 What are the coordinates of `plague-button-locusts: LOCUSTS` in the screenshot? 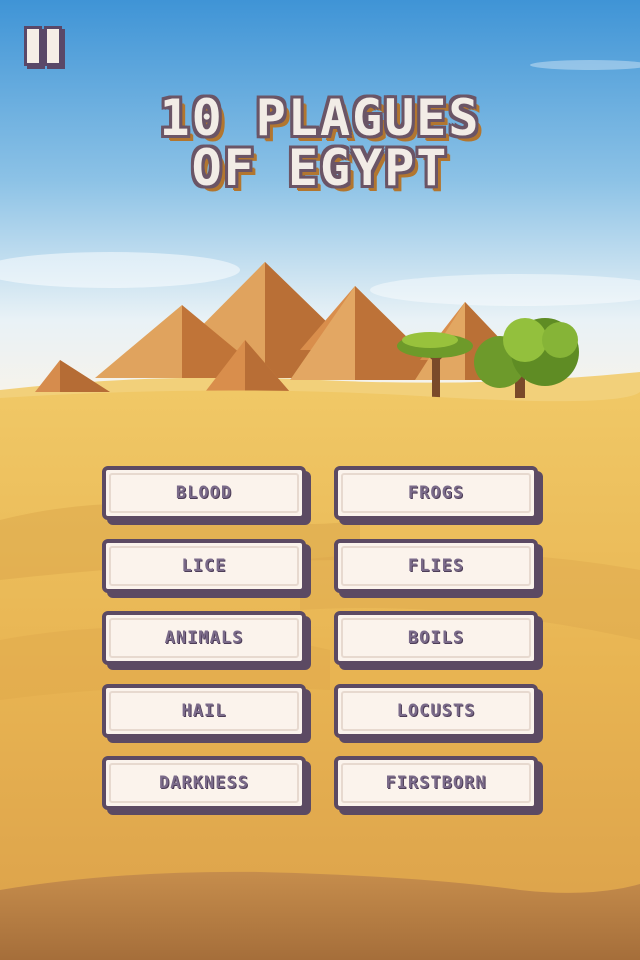 It's located at (436, 711).